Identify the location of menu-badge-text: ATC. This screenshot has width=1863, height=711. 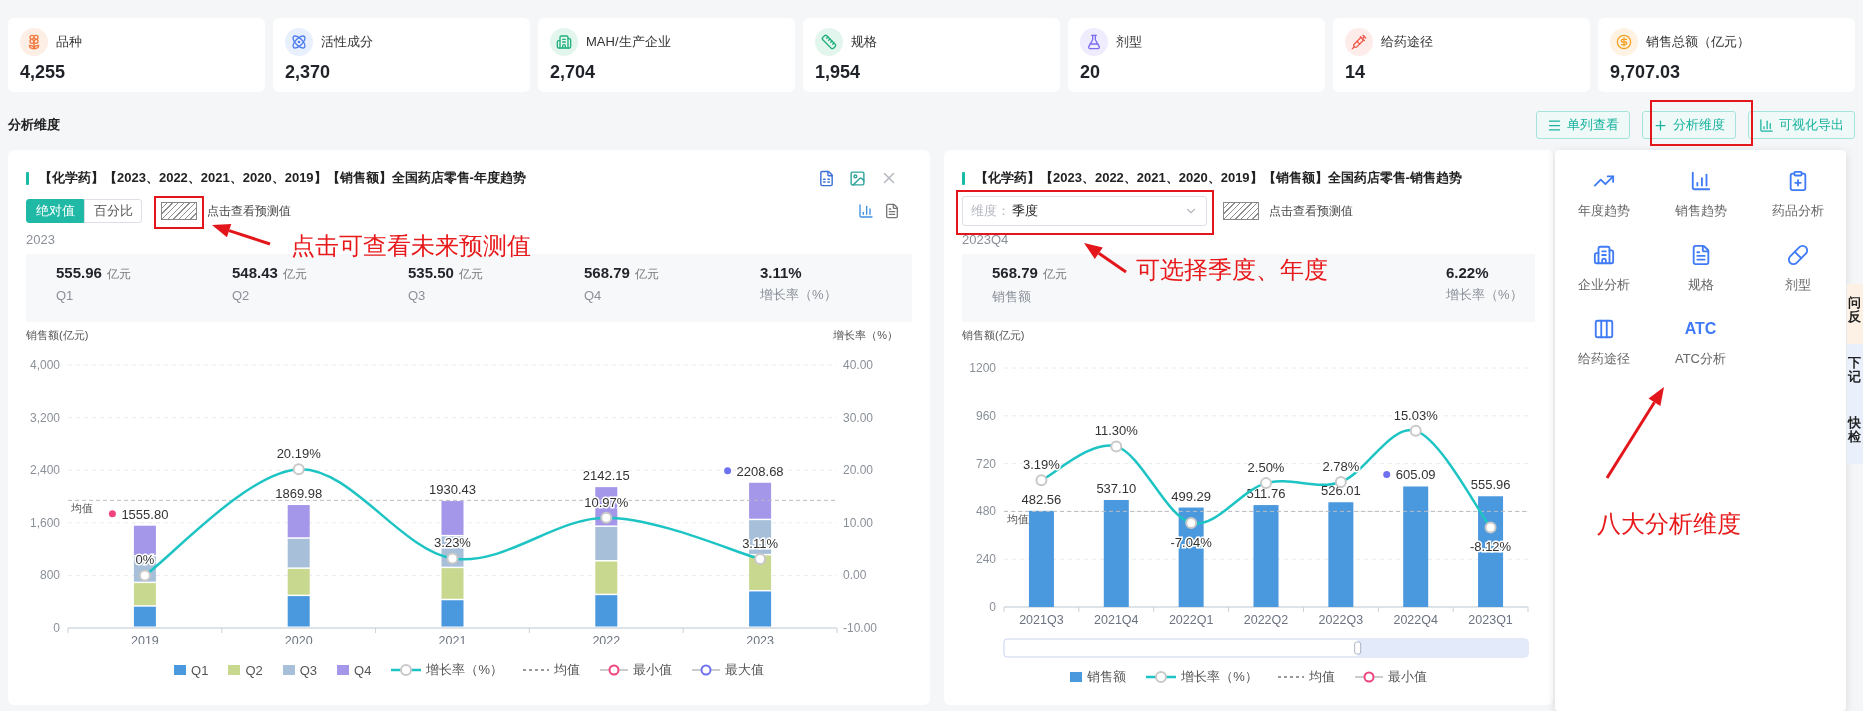
(1700, 329).